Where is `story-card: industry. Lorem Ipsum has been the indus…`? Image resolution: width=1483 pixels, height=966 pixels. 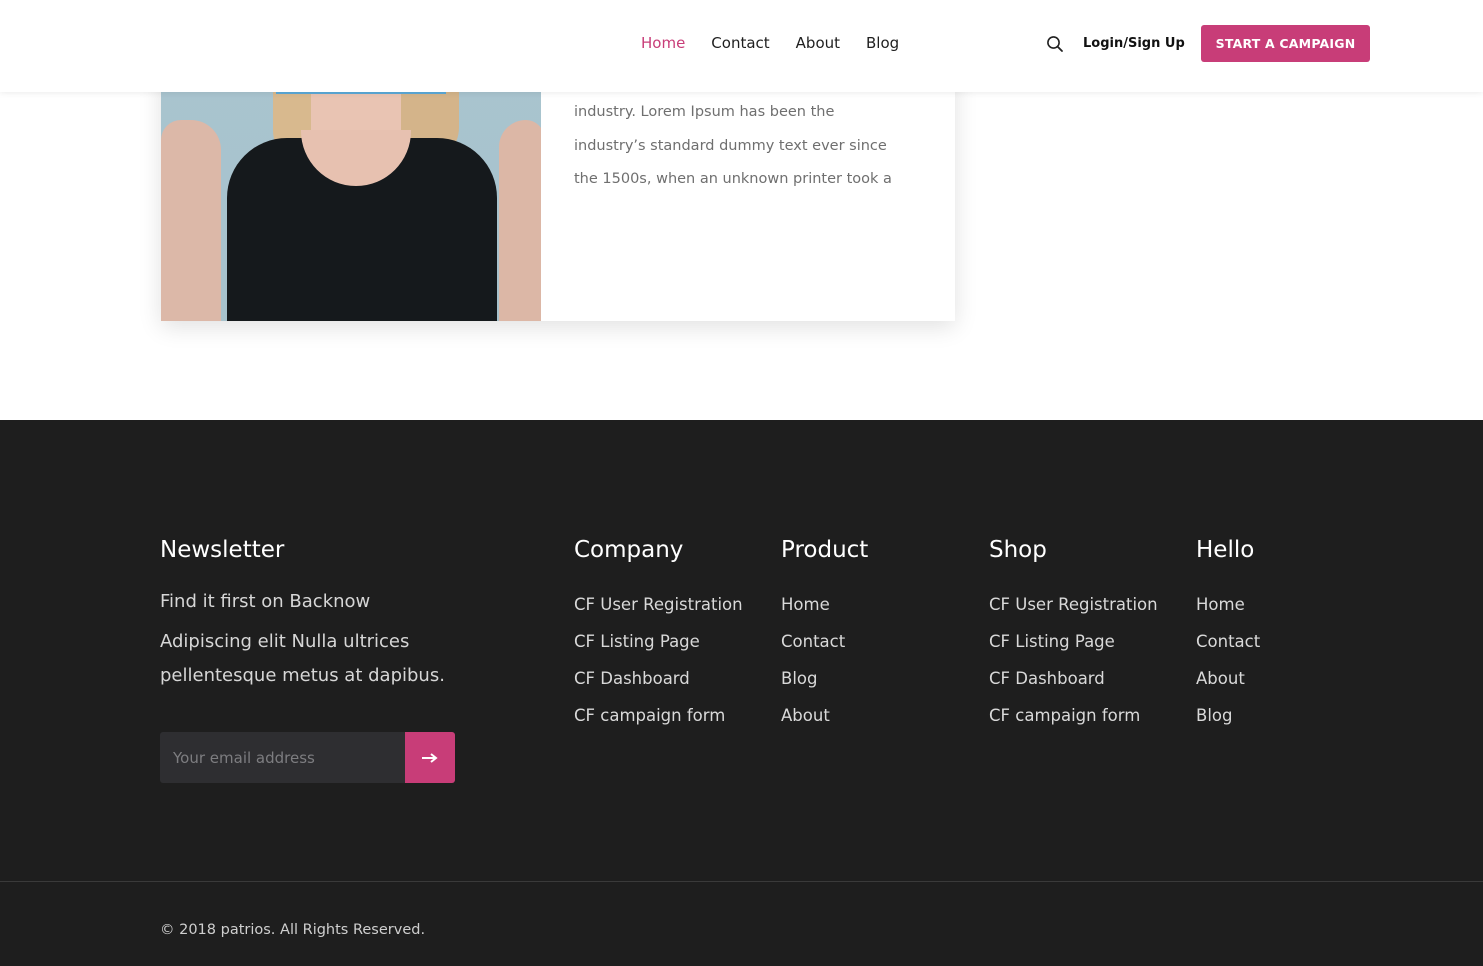
story-card: industry. Lorem Ipsum has been the indus… is located at coordinates (558, 190).